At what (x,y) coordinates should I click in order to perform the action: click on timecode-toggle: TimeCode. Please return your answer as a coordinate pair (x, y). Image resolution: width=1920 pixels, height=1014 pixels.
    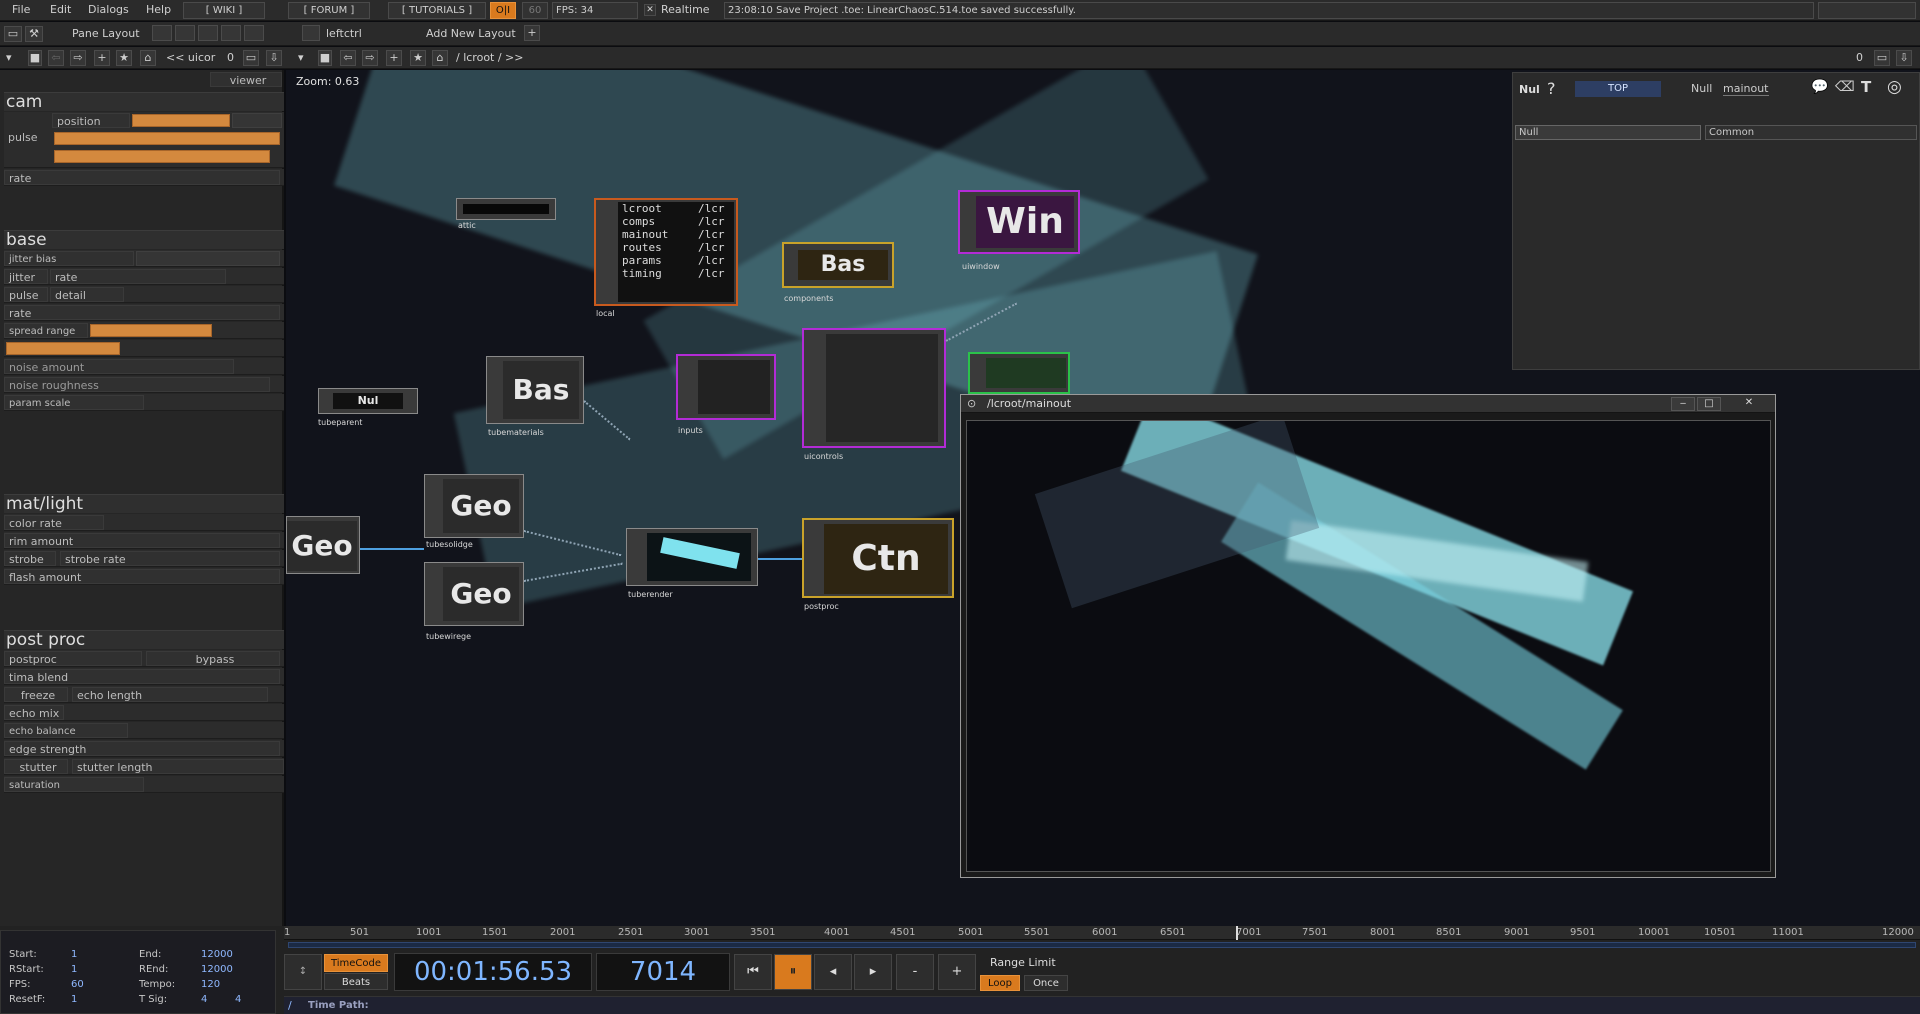
    Looking at the image, I should click on (356, 963).